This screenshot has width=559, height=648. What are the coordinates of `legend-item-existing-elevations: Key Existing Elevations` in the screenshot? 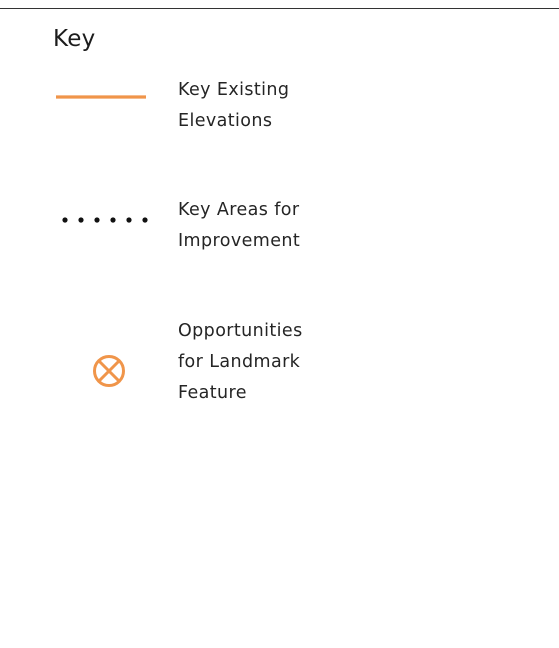 It's located at (279, 115).